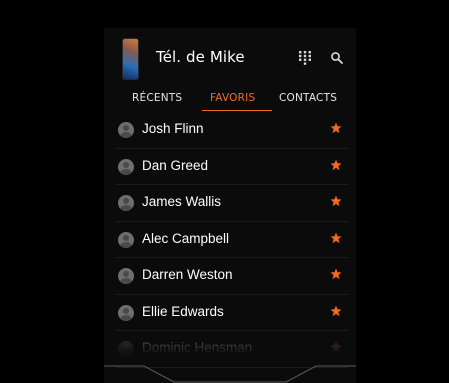 The height and width of the screenshot is (383, 449). I want to click on list-item: Alec Campbell, so click(232, 240).